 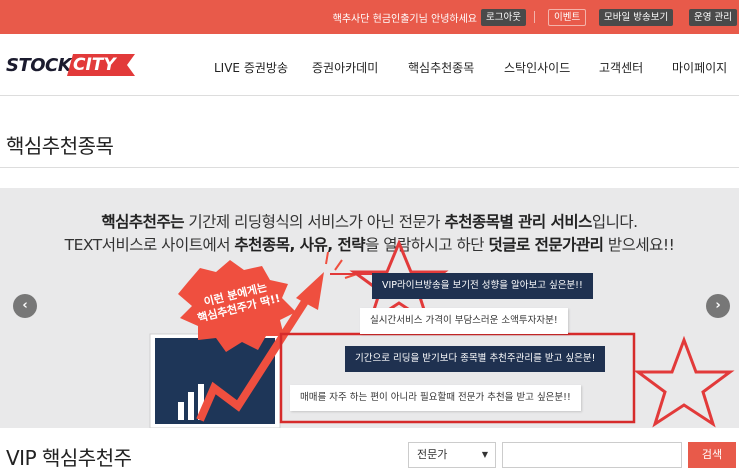 I want to click on banner-prev-button: ‹, so click(x=25, y=306).